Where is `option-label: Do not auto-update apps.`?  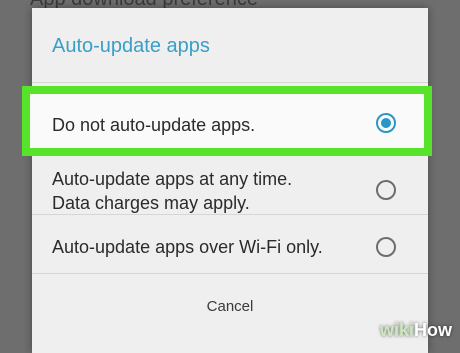
option-label: Do not auto-update apps. is located at coordinates (154, 125).